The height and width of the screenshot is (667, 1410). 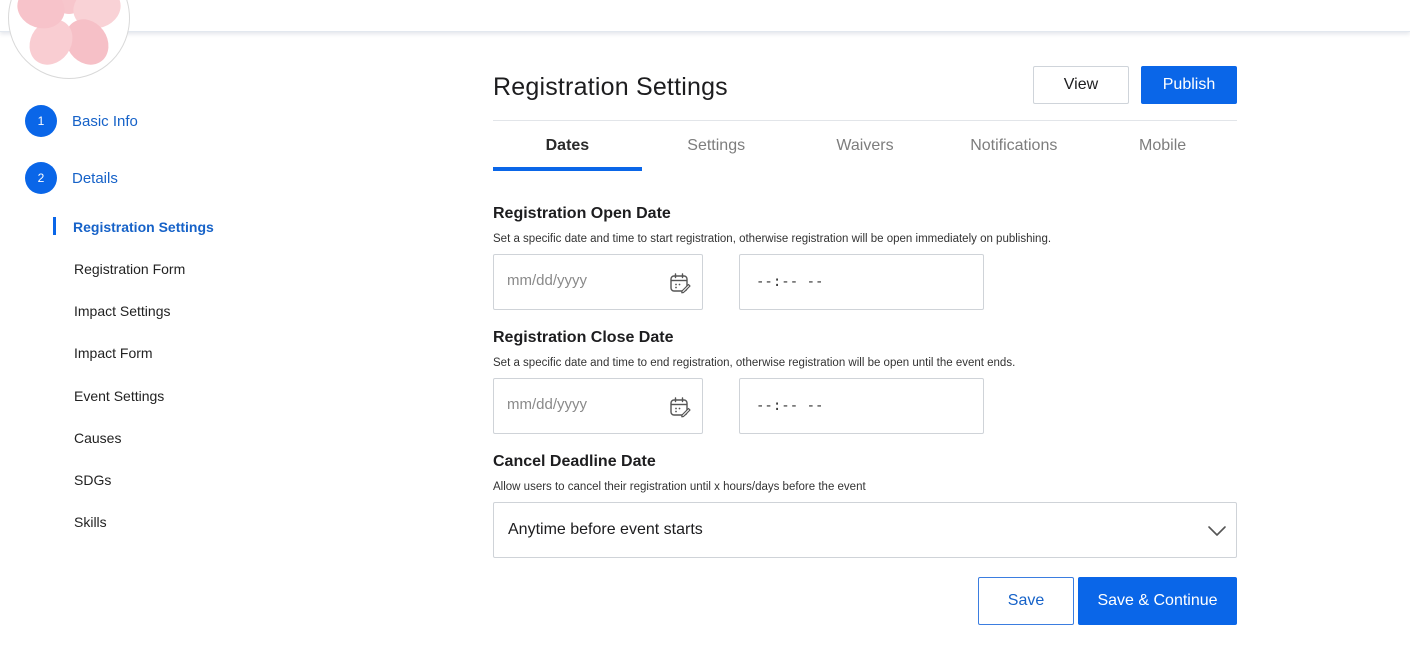 What do you see at coordinates (69, 32) in the screenshot?
I see `flower-logo-icon` at bounding box center [69, 32].